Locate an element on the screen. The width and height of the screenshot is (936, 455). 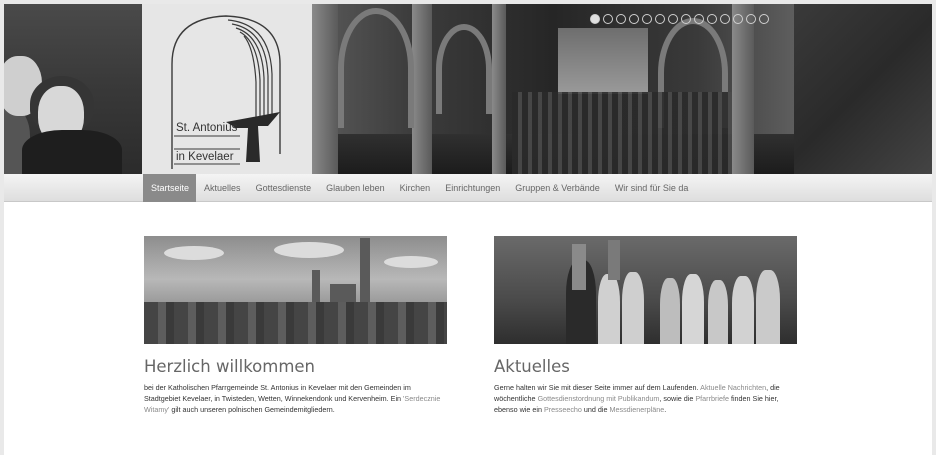
procession-image is located at coordinates (645, 290).